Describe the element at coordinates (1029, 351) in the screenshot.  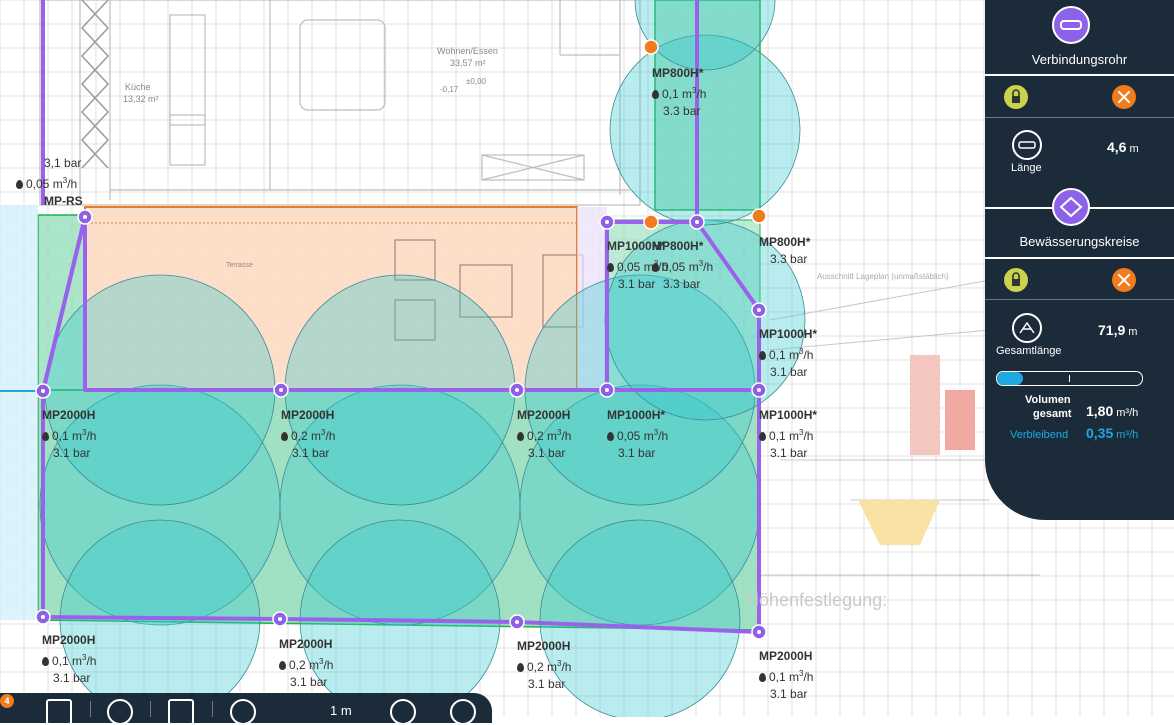
I see `total-length-label: Gesamtlänge` at that location.